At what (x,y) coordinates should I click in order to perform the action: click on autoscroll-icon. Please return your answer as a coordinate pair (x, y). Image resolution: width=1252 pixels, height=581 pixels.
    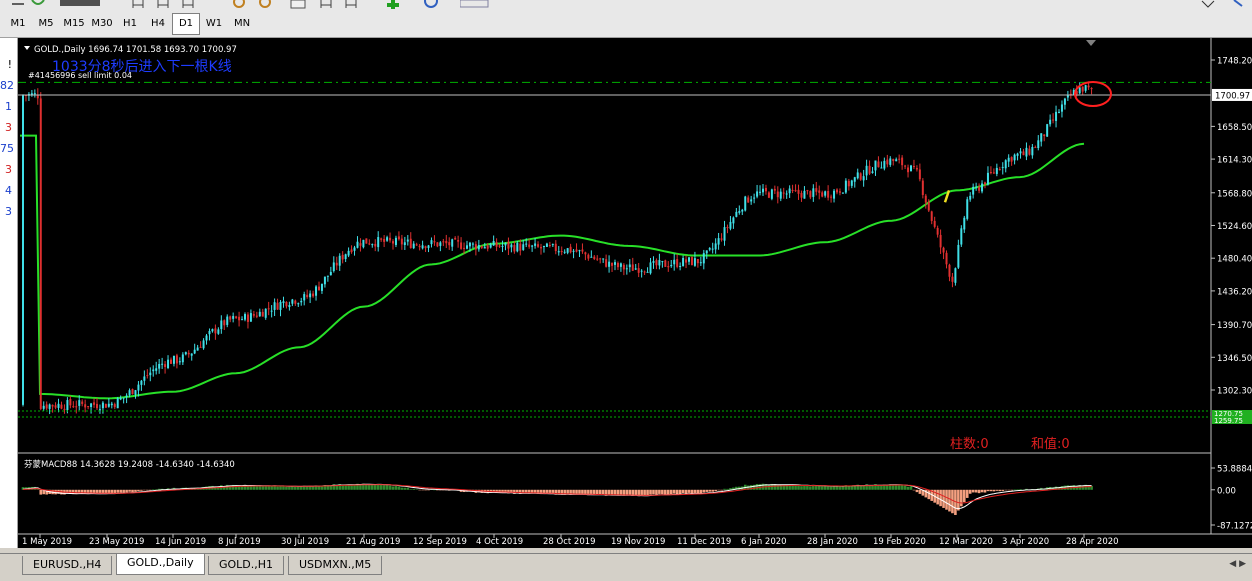
    Looking at the image, I should click on (326, 4).